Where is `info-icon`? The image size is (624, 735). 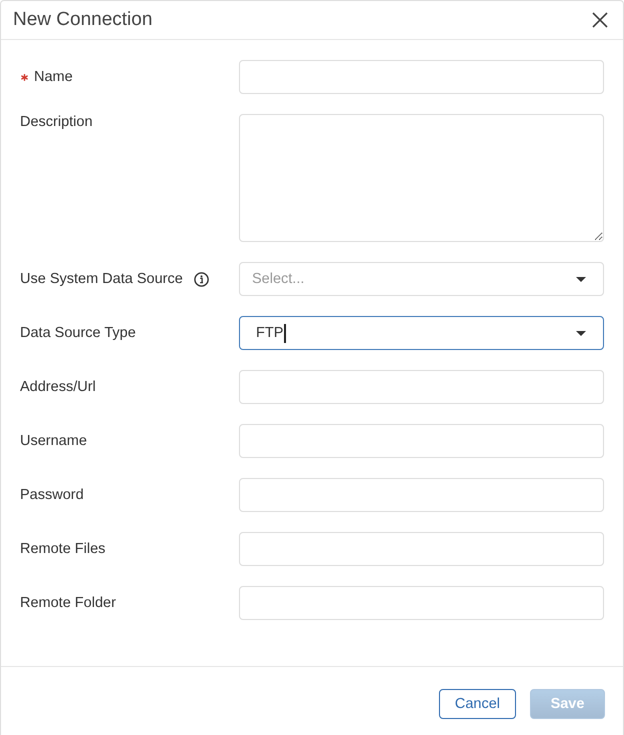 info-icon is located at coordinates (201, 279).